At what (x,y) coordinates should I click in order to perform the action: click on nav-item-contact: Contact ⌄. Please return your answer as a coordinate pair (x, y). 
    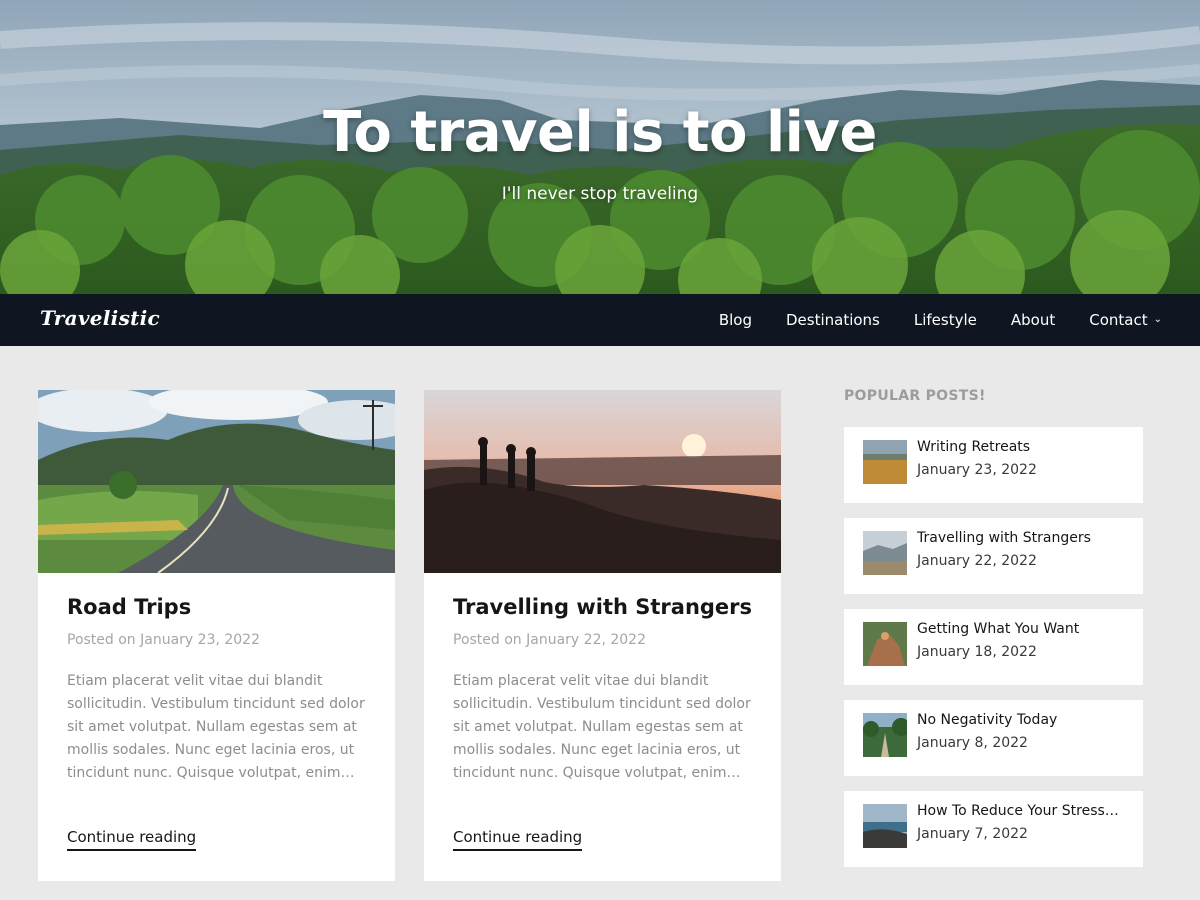
    Looking at the image, I should click on (1125, 320).